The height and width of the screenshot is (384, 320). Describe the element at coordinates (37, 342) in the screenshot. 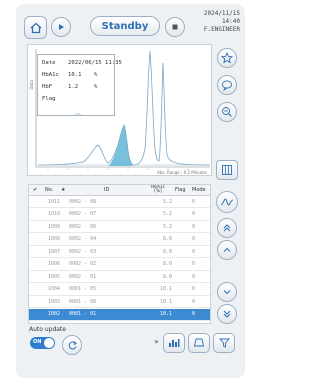

I see `toggle-state-label: ON` at that location.